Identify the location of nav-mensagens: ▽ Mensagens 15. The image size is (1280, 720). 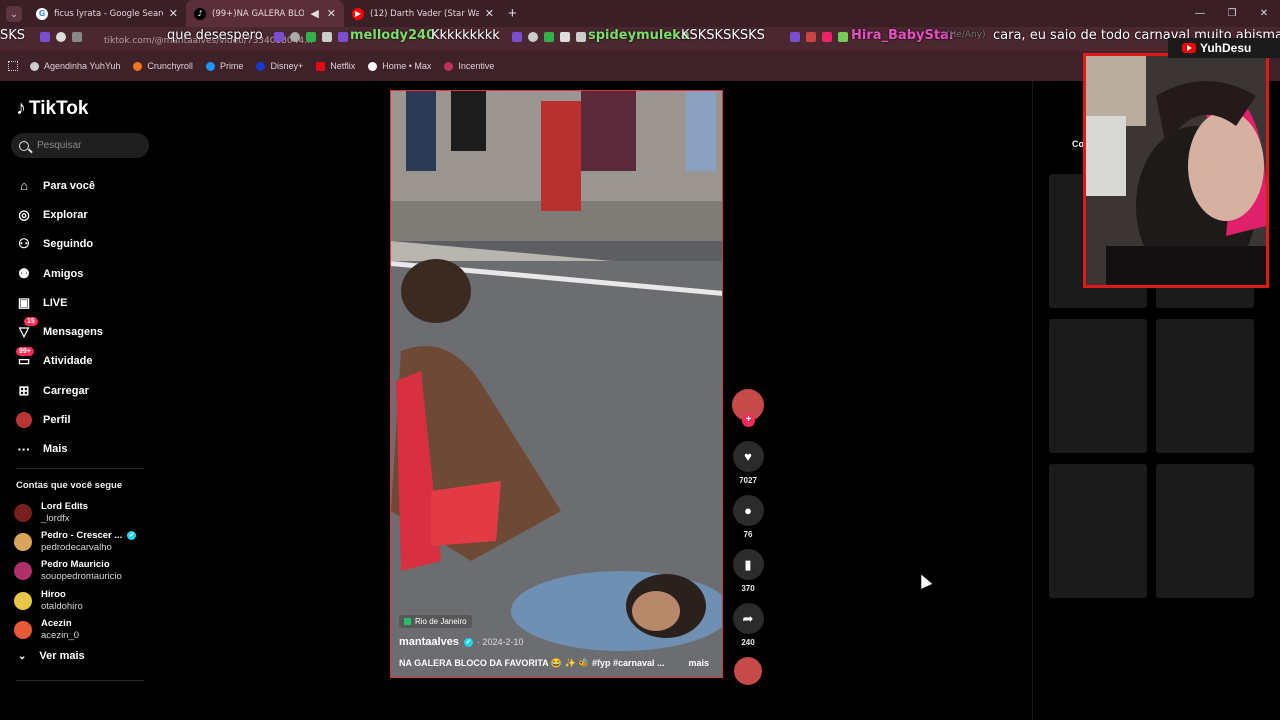
(59, 331).